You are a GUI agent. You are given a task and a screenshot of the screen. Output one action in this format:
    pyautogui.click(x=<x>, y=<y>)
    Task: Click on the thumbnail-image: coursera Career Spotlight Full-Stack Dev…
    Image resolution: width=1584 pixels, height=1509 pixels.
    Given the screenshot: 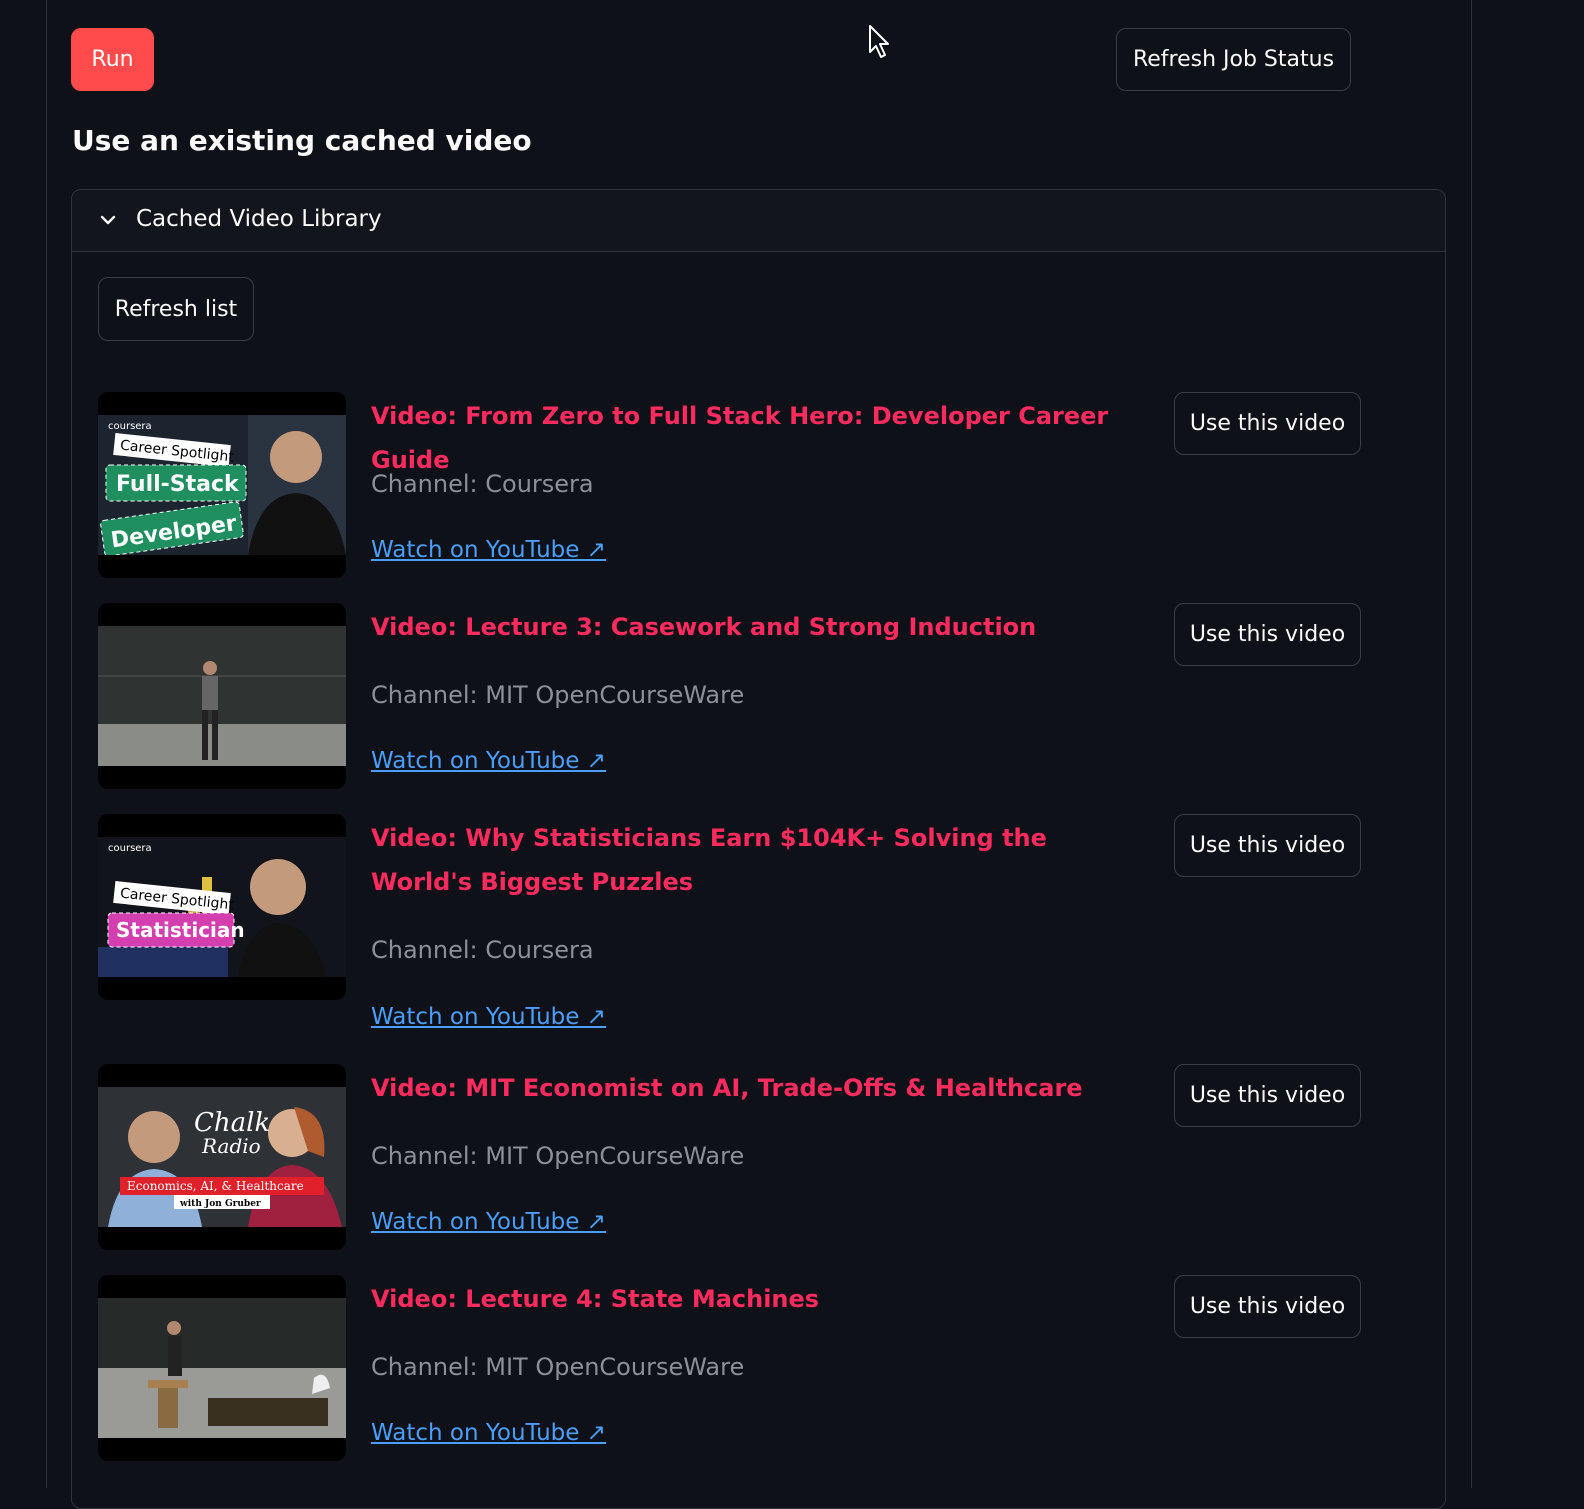 What is the action you would take?
    pyautogui.click(x=222, y=485)
    